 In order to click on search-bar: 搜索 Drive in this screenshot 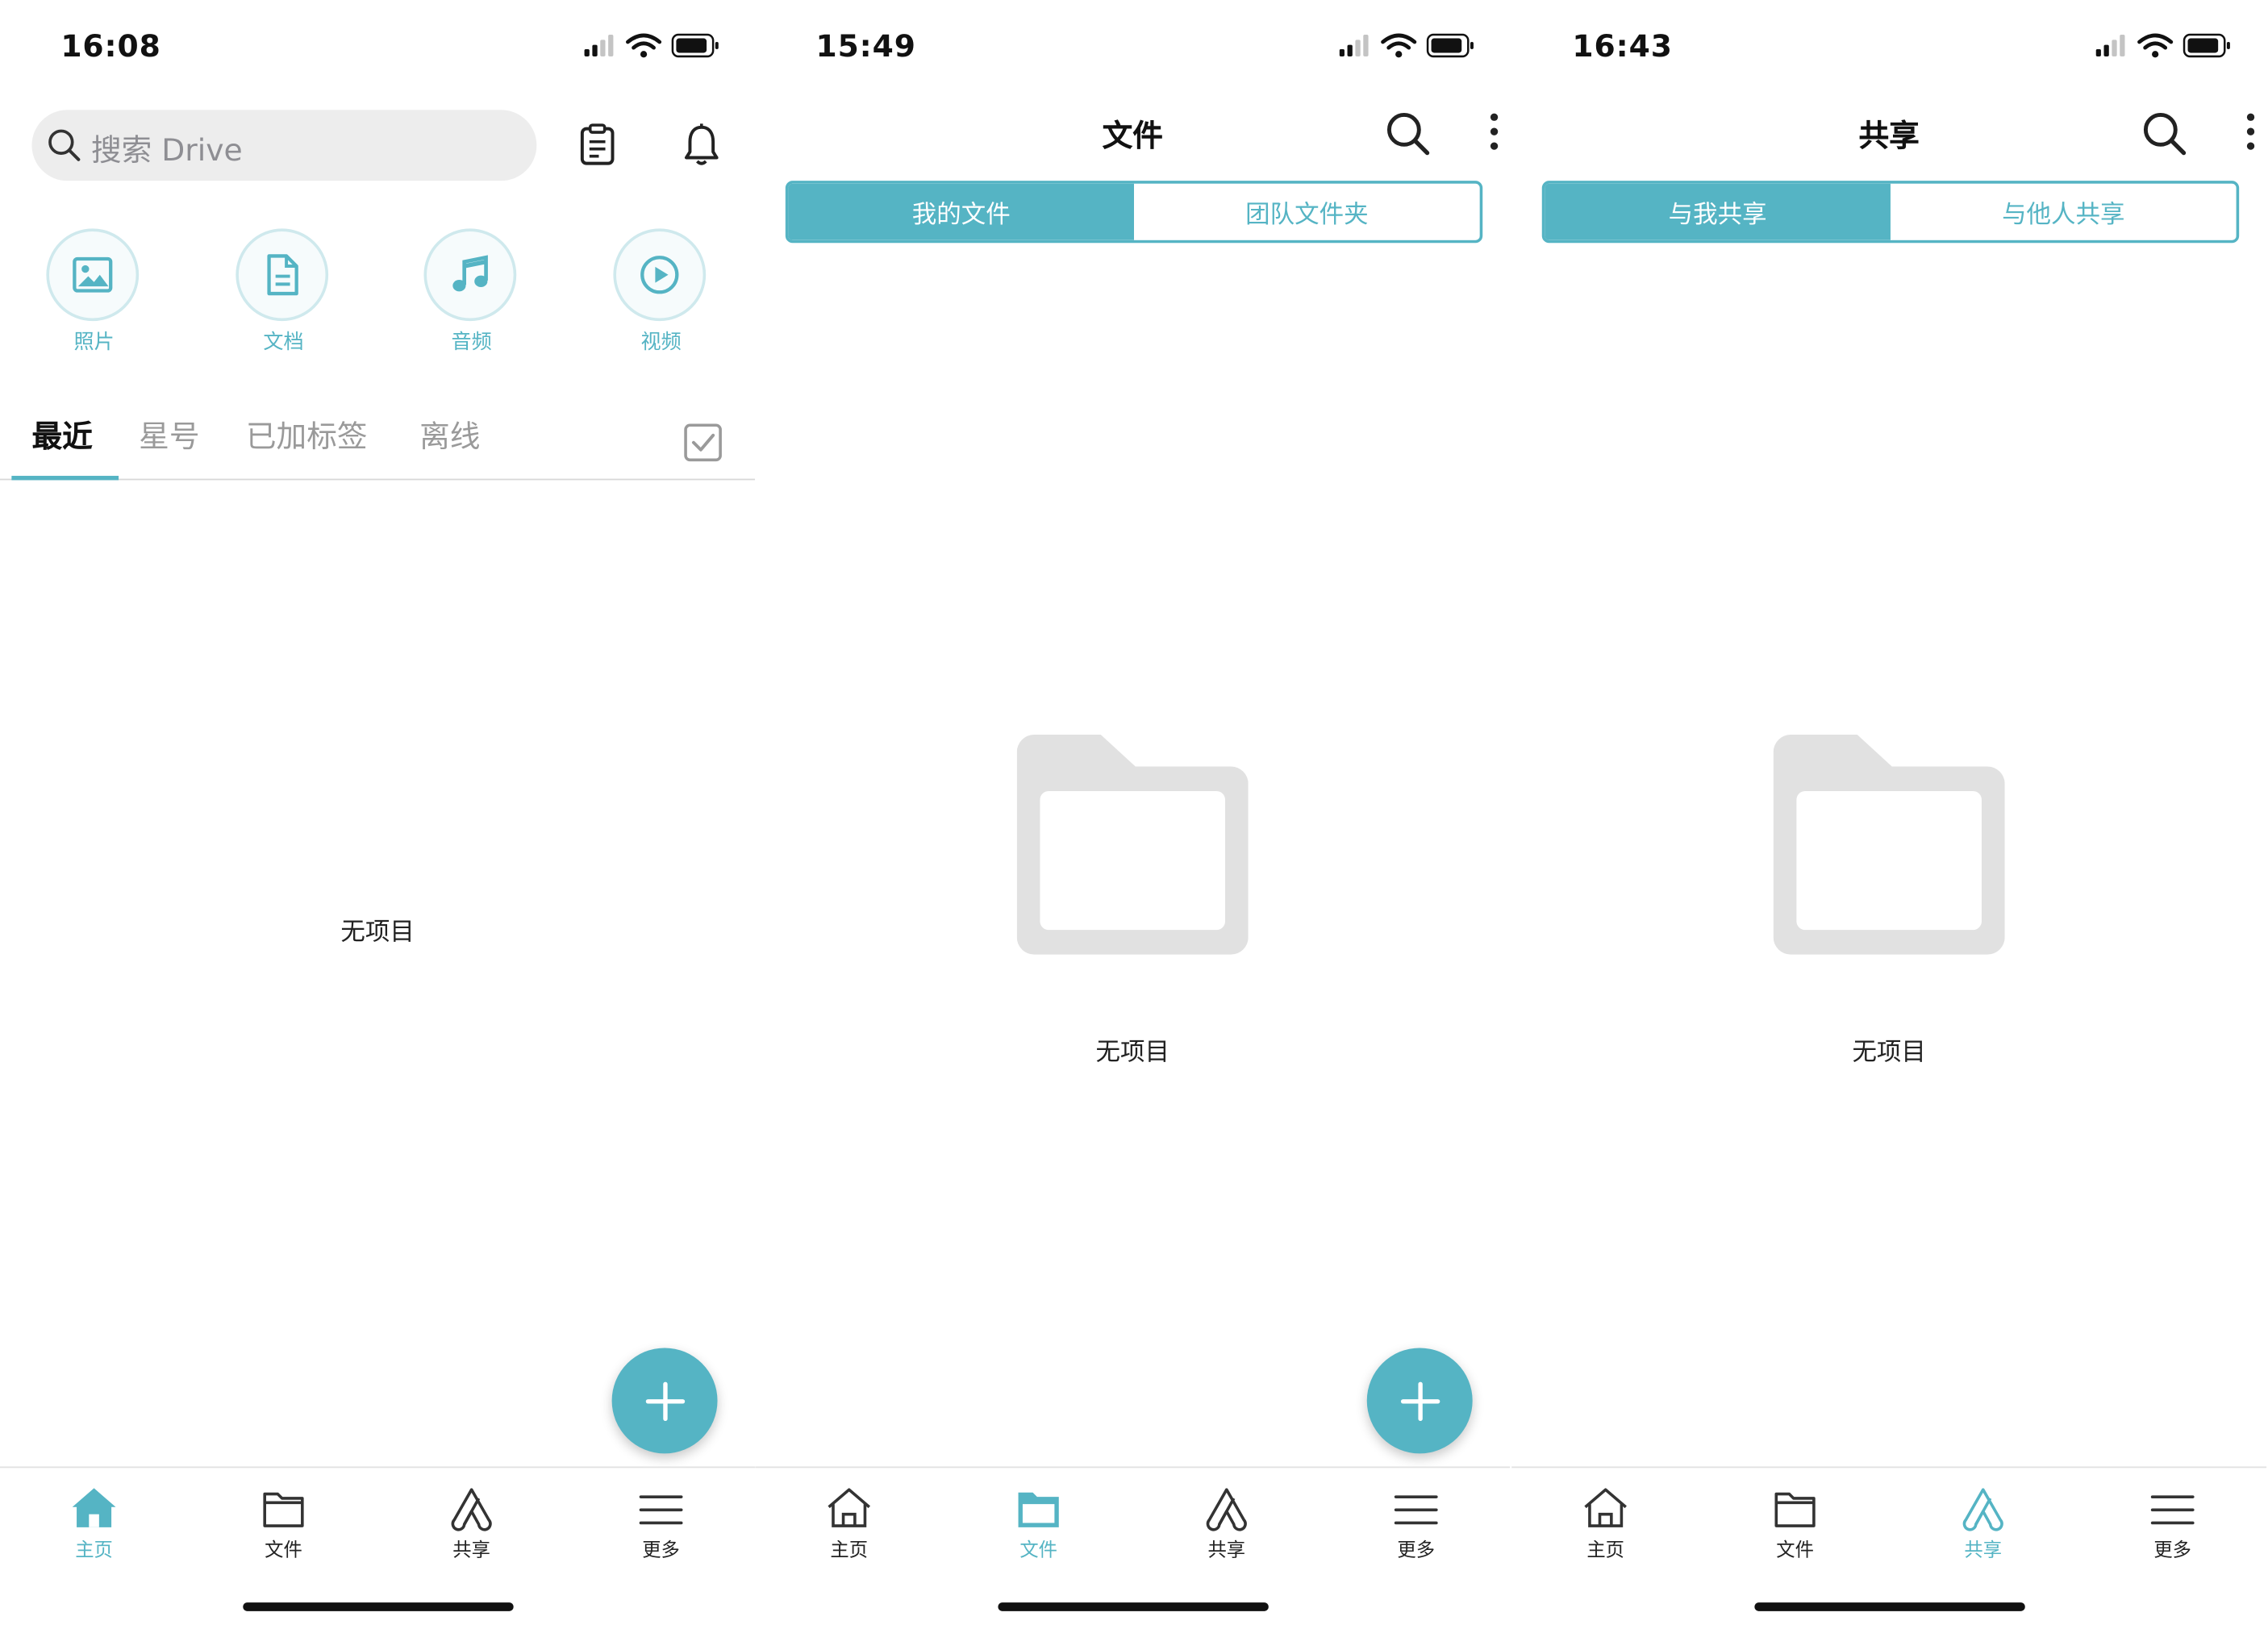, I will do `click(284, 145)`.